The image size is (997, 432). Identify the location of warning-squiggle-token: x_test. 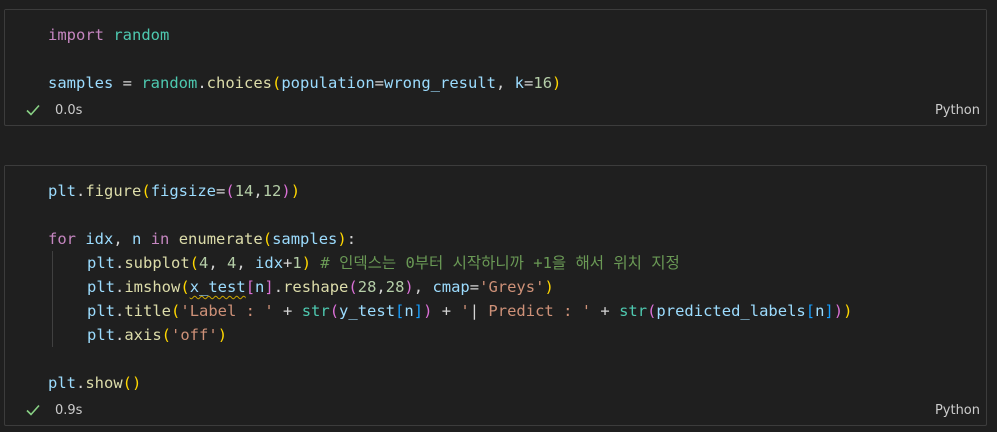
(218, 287).